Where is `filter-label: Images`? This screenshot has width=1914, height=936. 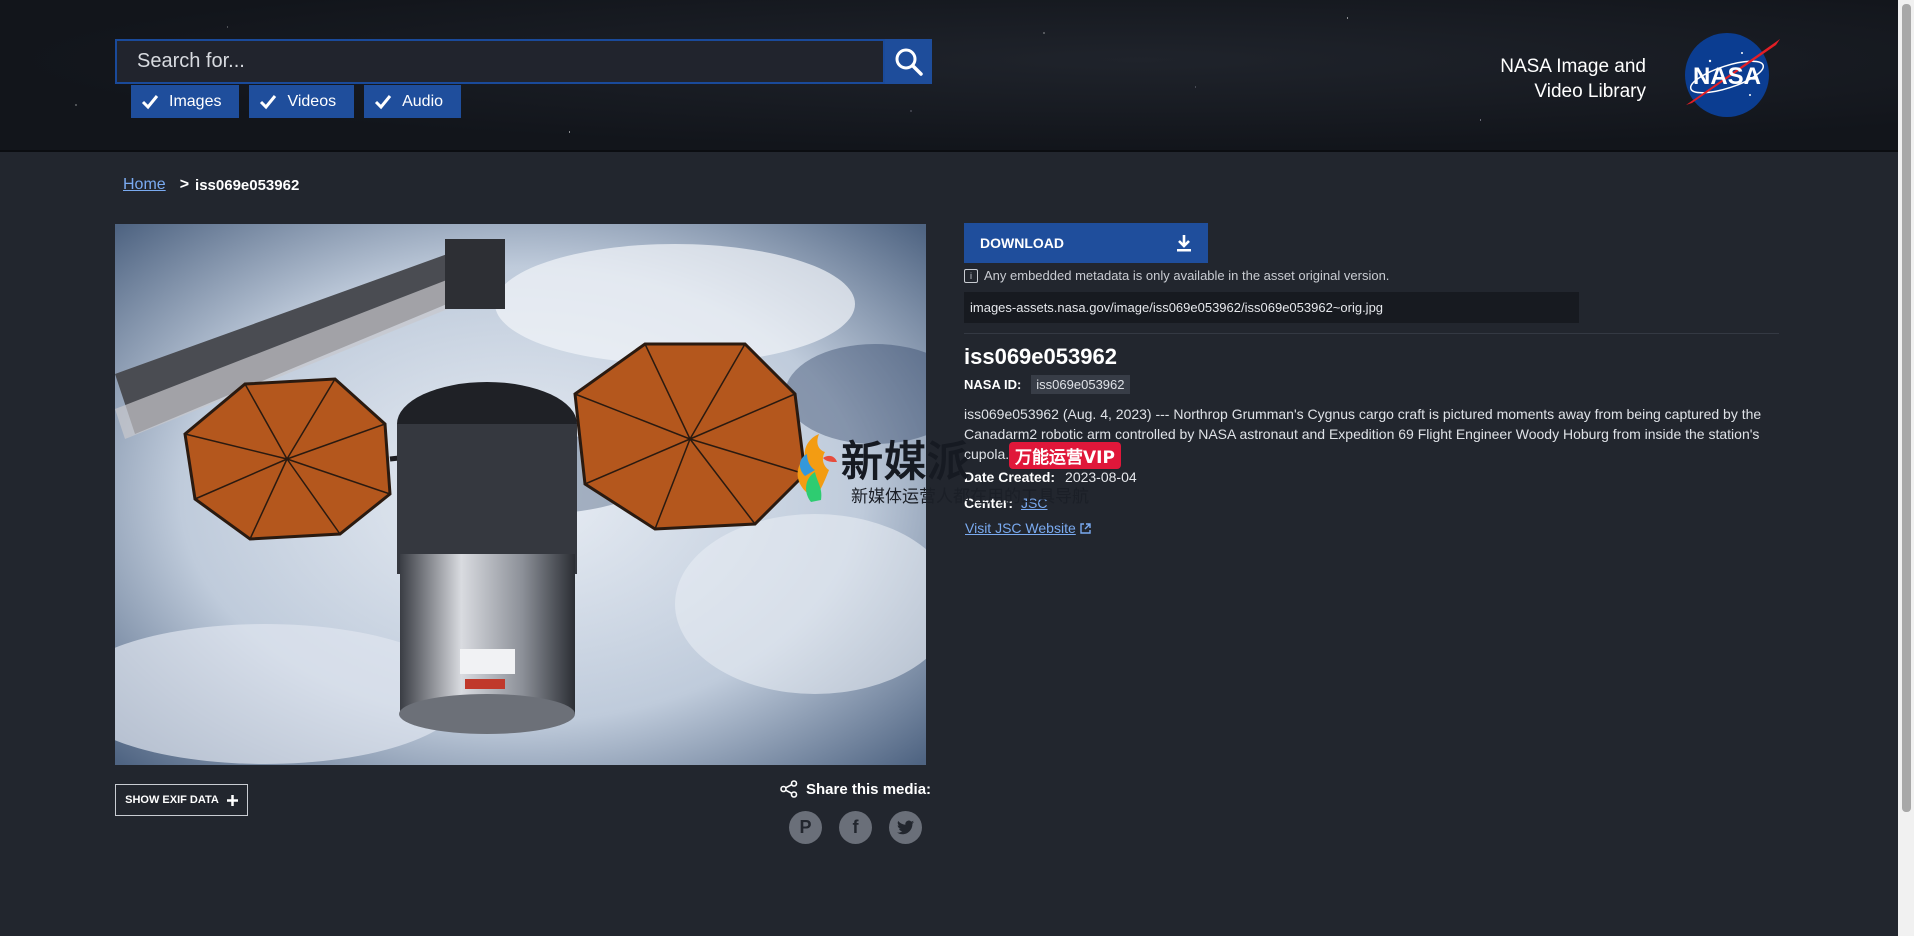
filter-label: Images is located at coordinates (195, 101).